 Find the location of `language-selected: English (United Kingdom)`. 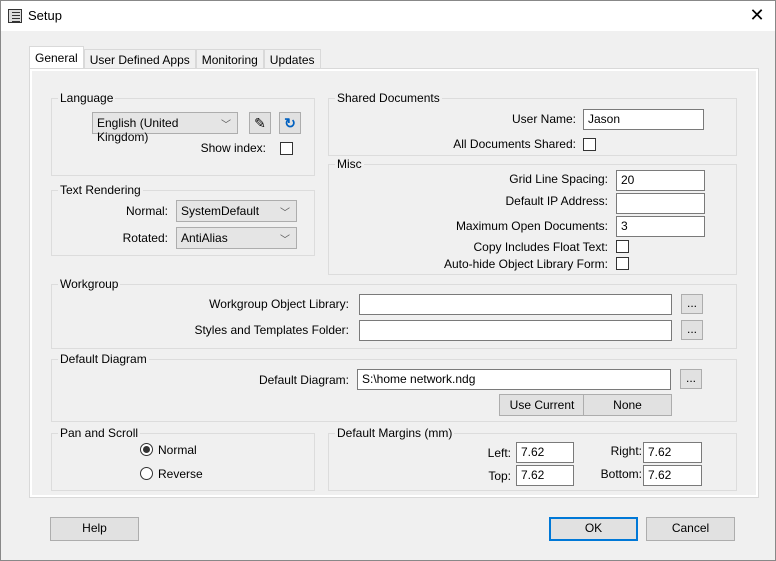

language-selected: English (United Kingdom) is located at coordinates (138, 130).